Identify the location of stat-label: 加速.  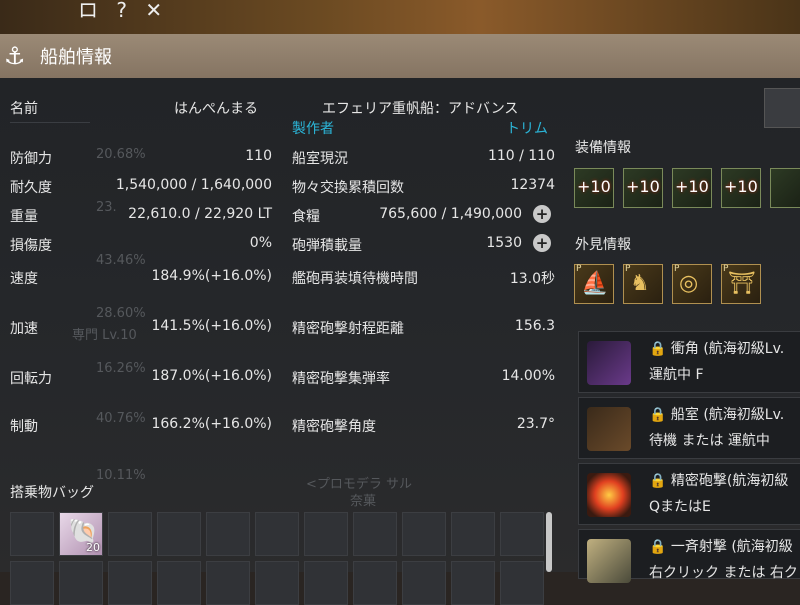
(24, 329).